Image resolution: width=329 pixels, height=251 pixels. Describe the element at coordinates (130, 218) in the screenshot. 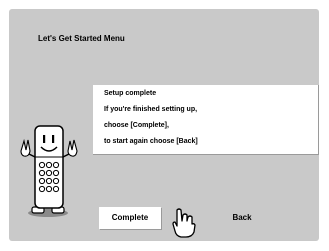

I see `complete-button: Complete` at that location.